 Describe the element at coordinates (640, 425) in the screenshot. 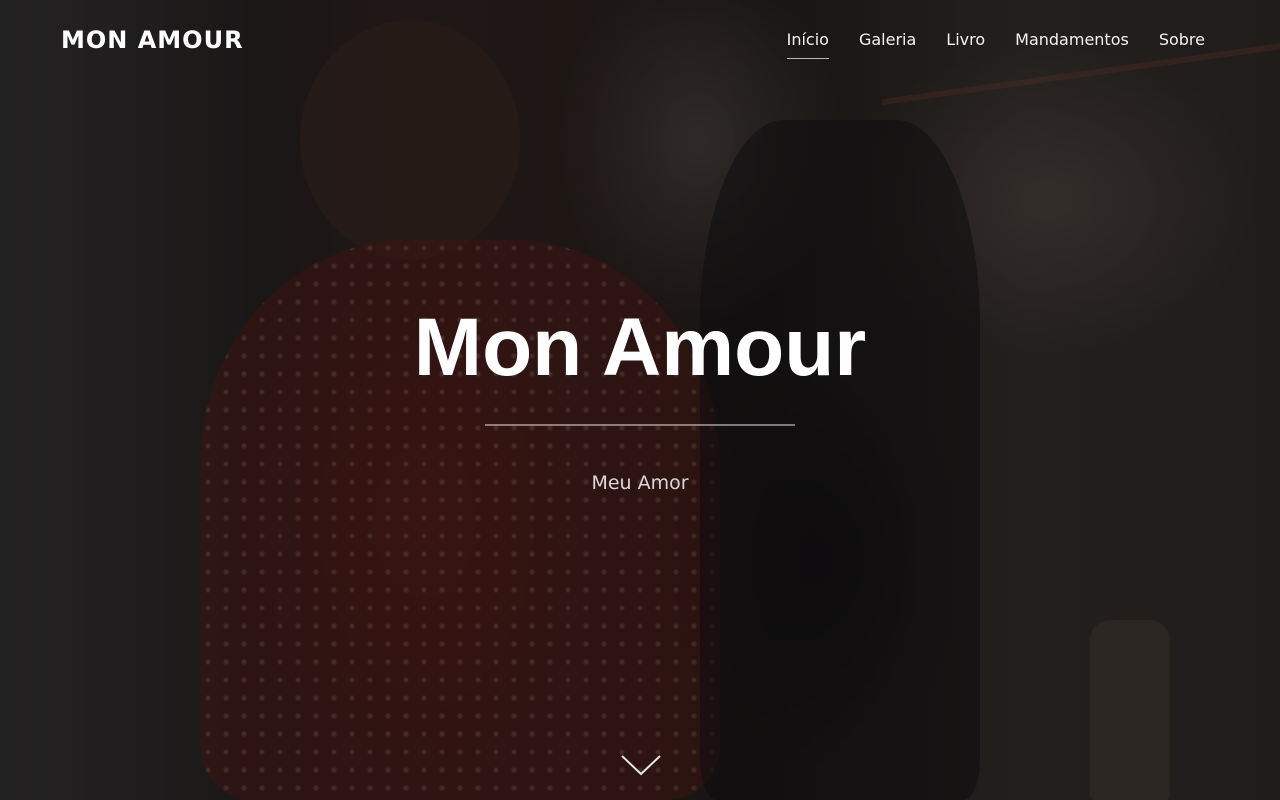

I see `hero-divider` at that location.